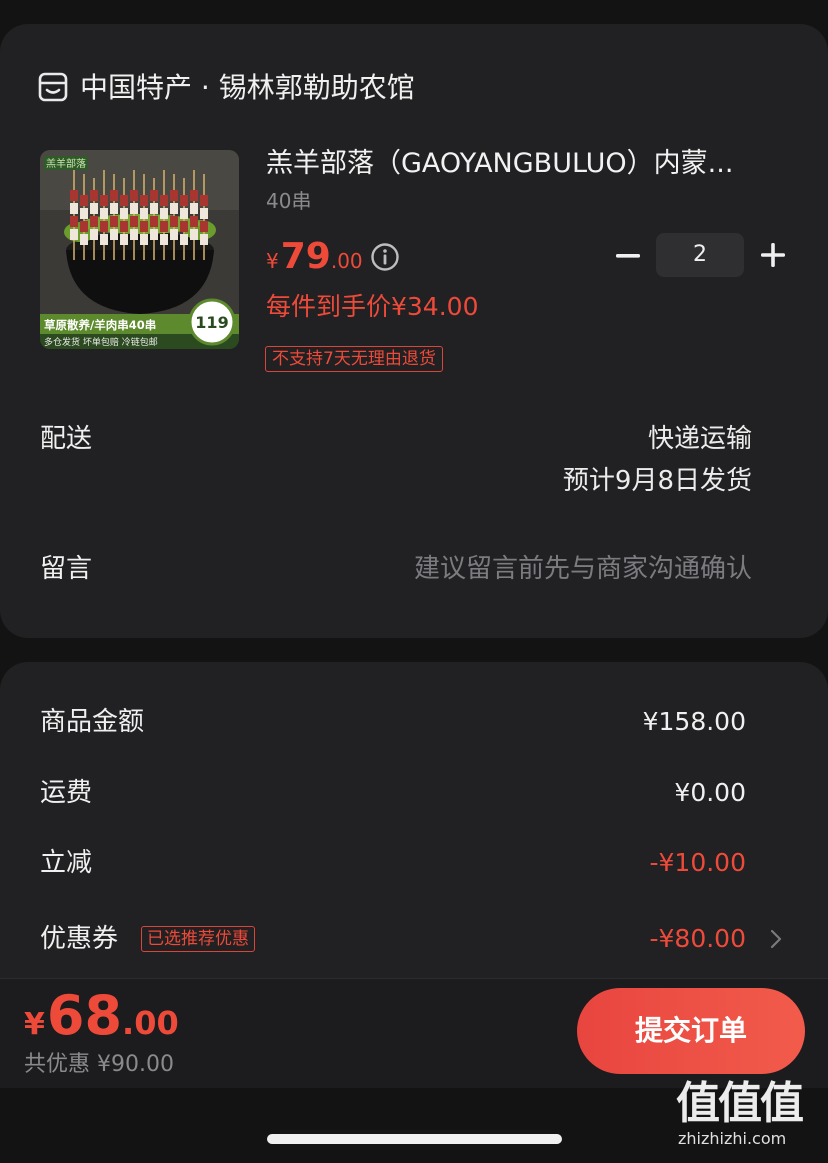 This screenshot has width=828, height=1163. I want to click on goods-amount-value: ¥158.00, so click(694, 721).